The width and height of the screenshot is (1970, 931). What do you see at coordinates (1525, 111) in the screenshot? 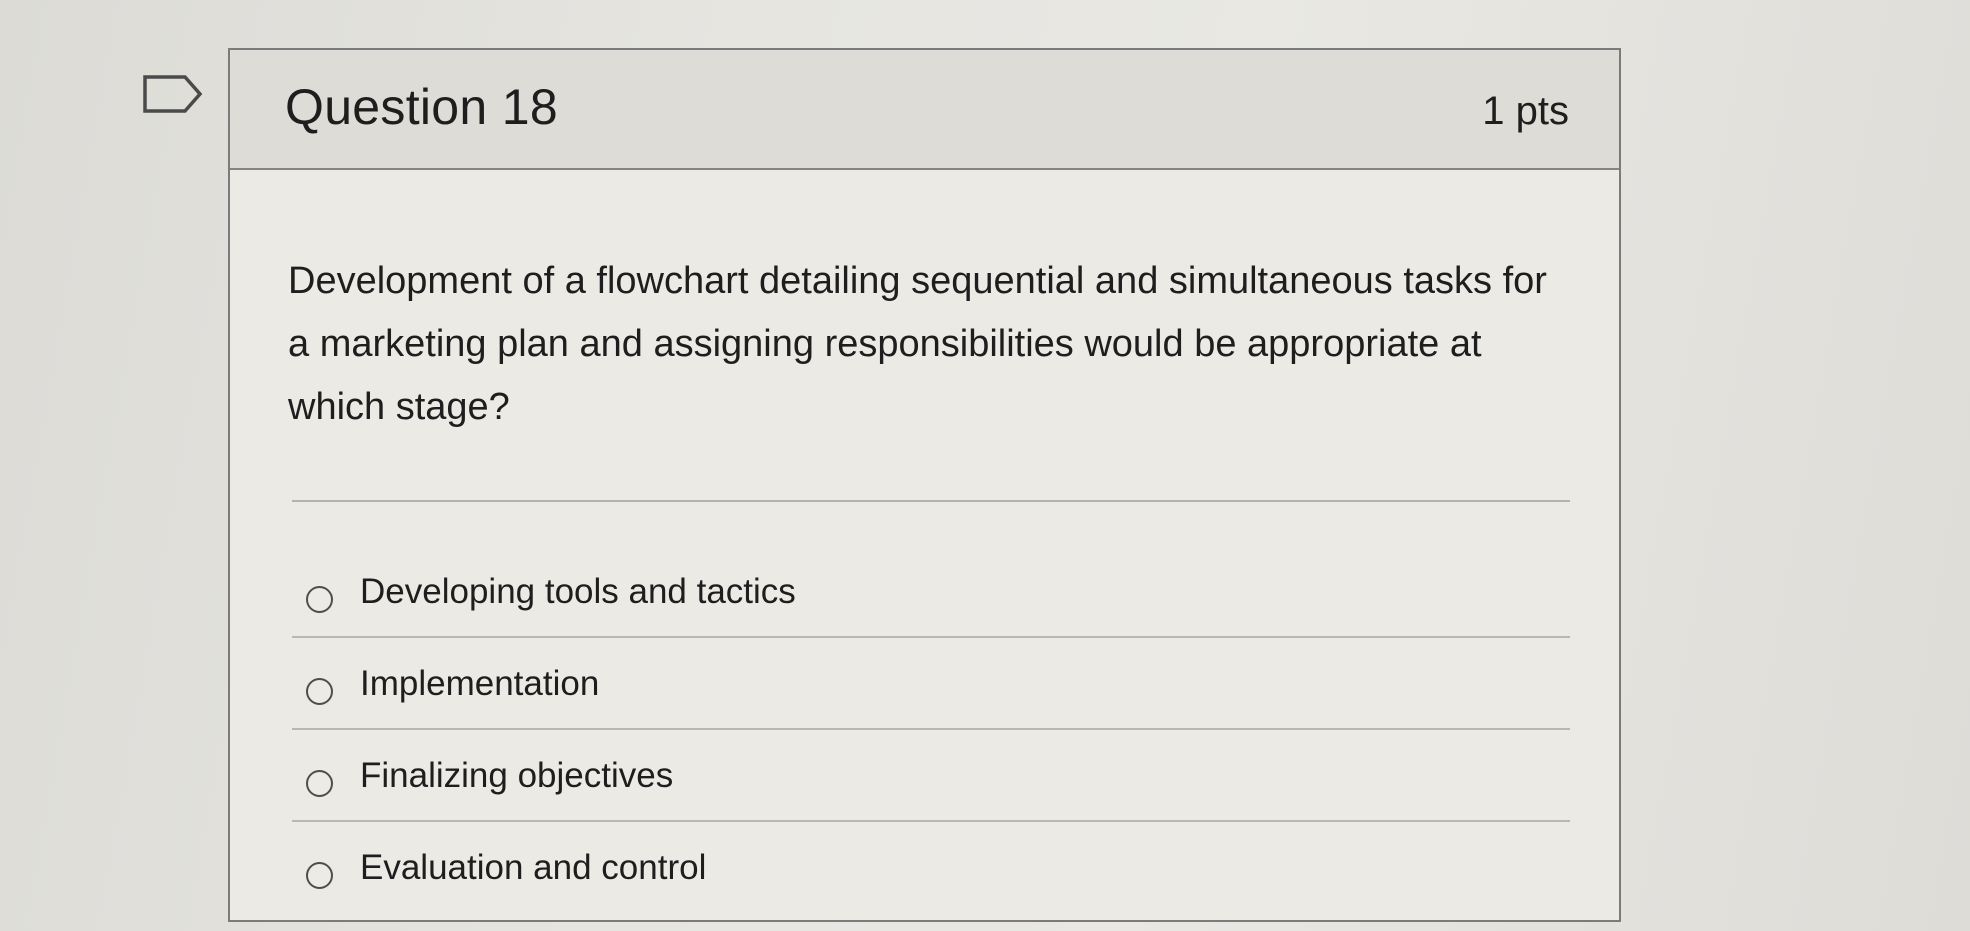
I see `question-points: 1 pts` at bounding box center [1525, 111].